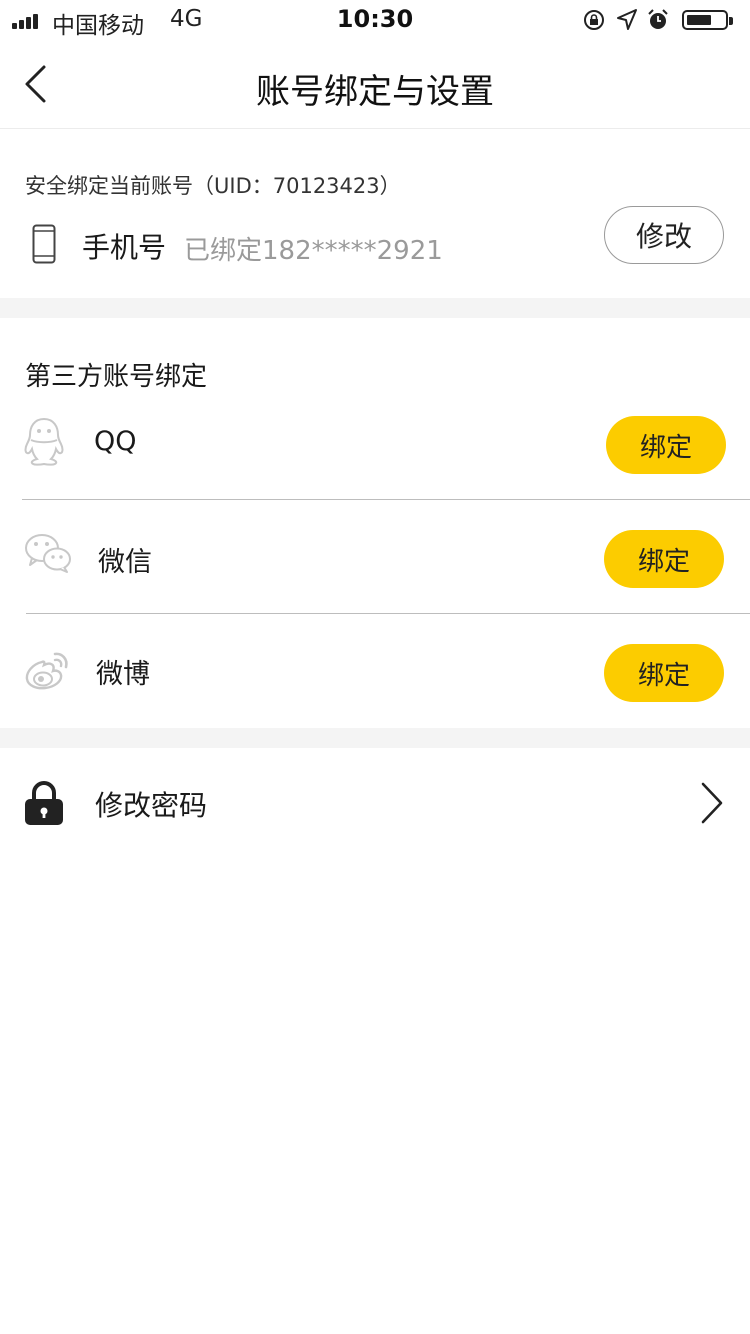 Image resolution: width=750 pixels, height=1334 pixels. I want to click on qq-icon, so click(44, 441).